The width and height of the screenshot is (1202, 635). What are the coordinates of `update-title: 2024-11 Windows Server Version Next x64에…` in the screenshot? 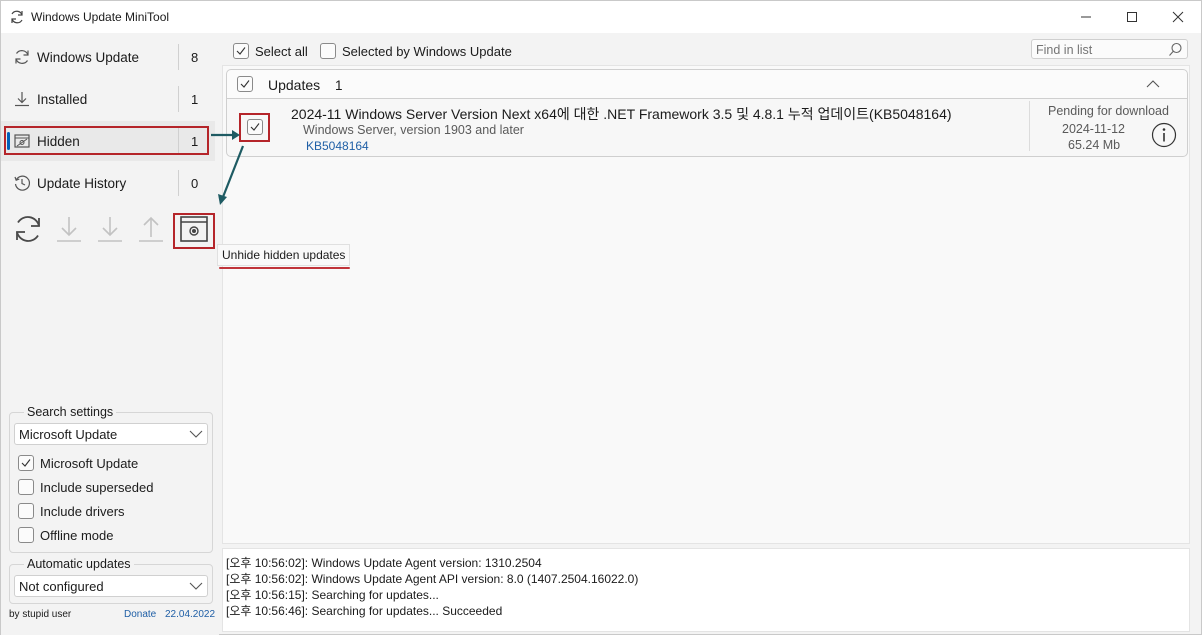 It's located at (621, 114).